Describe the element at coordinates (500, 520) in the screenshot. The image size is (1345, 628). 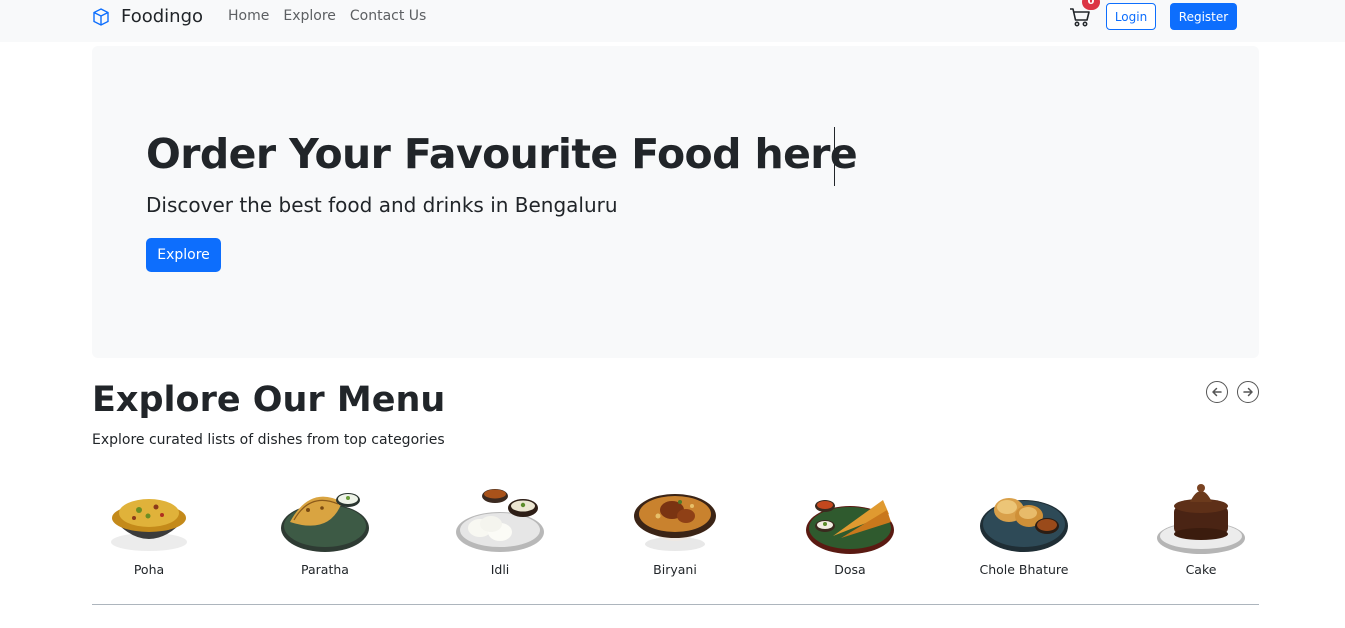
I see `idli-dish-image` at that location.